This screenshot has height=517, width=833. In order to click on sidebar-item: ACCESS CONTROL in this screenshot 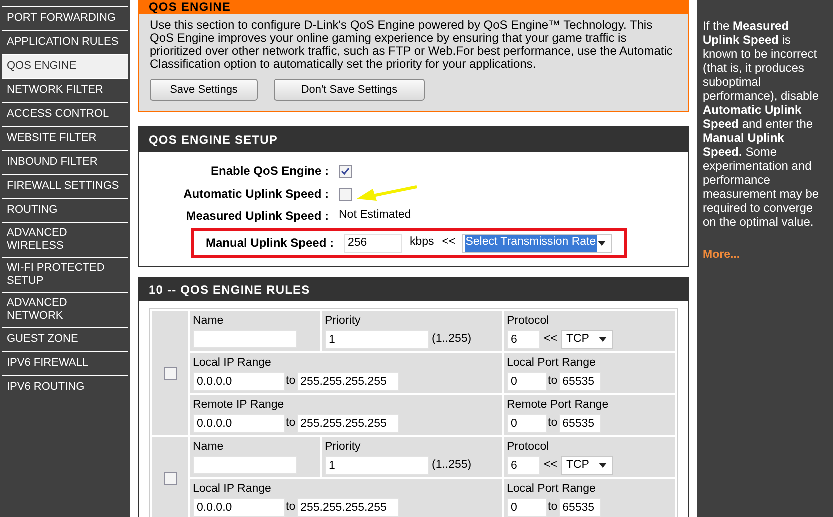, I will do `click(65, 114)`.